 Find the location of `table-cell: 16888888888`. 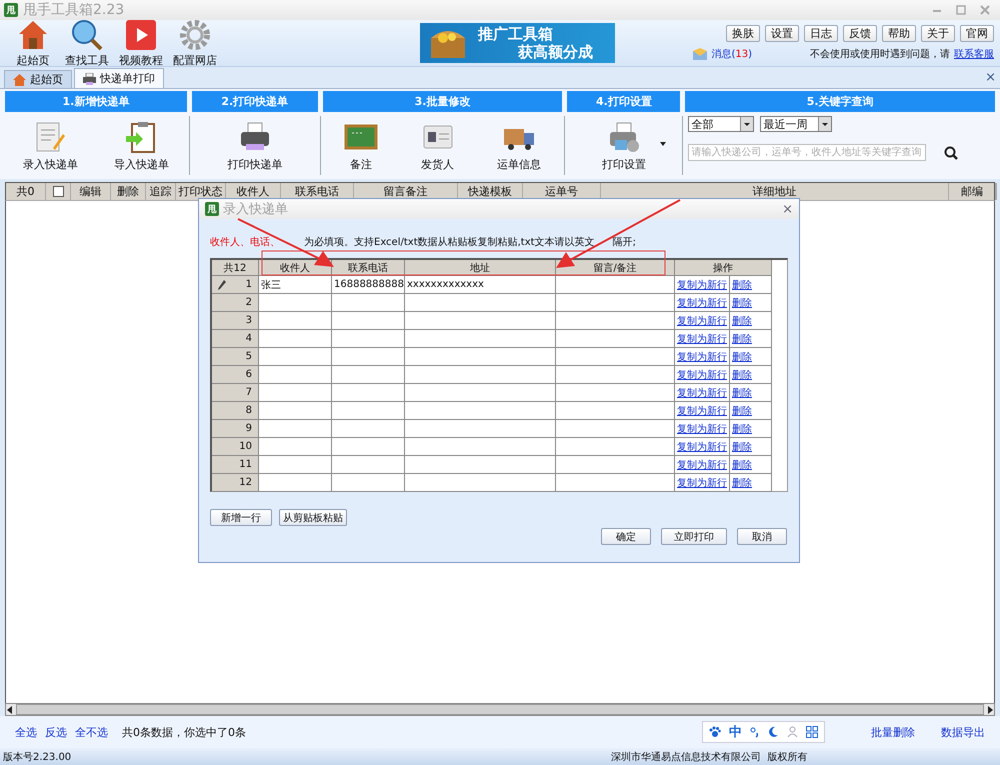

table-cell: 16888888888 is located at coordinates (368, 285).